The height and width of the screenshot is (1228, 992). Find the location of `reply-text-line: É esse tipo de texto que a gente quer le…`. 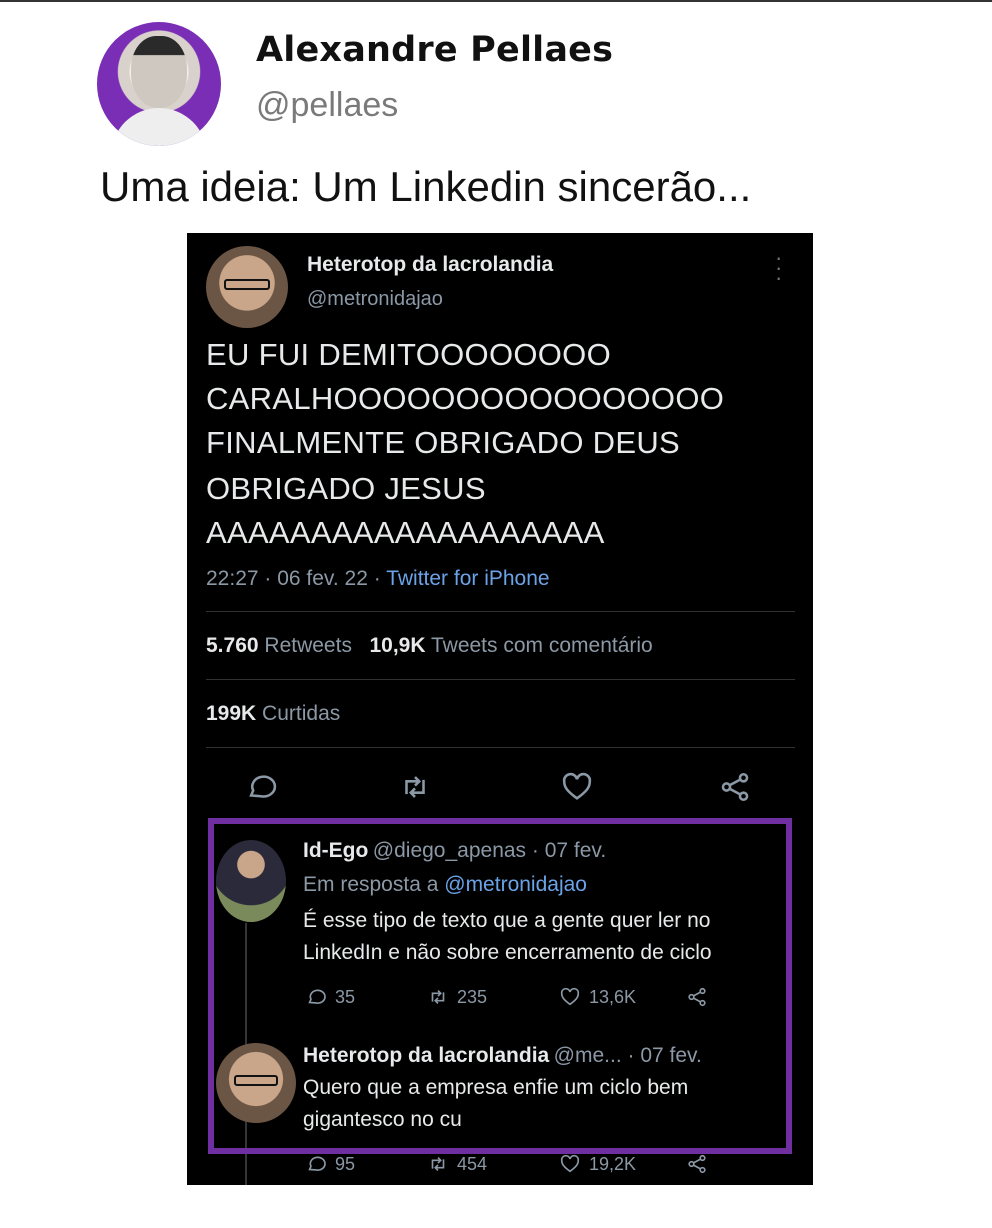

reply-text-line: É esse tipo de texto que a gente quer le… is located at coordinates (507, 920).